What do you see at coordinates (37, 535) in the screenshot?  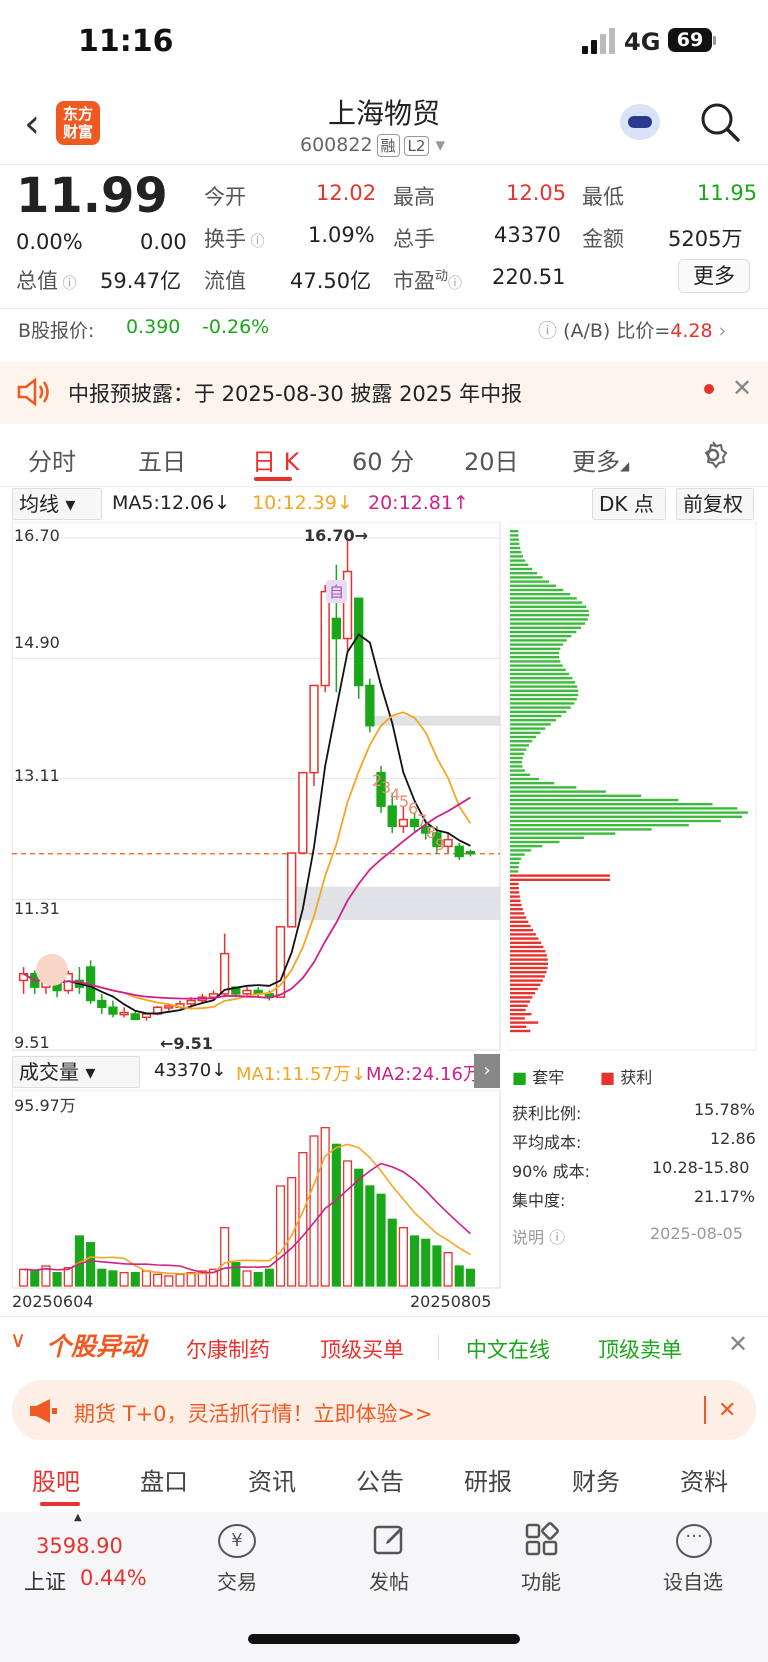 I see `axis-tick-0: 16.70` at bounding box center [37, 535].